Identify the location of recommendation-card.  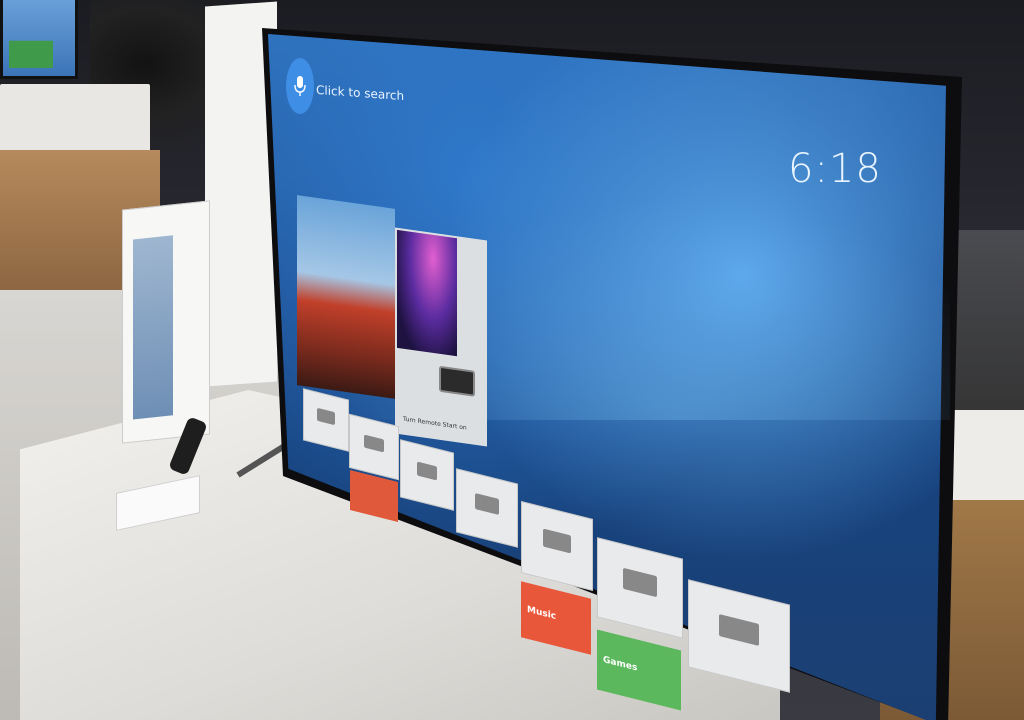
(346, 297).